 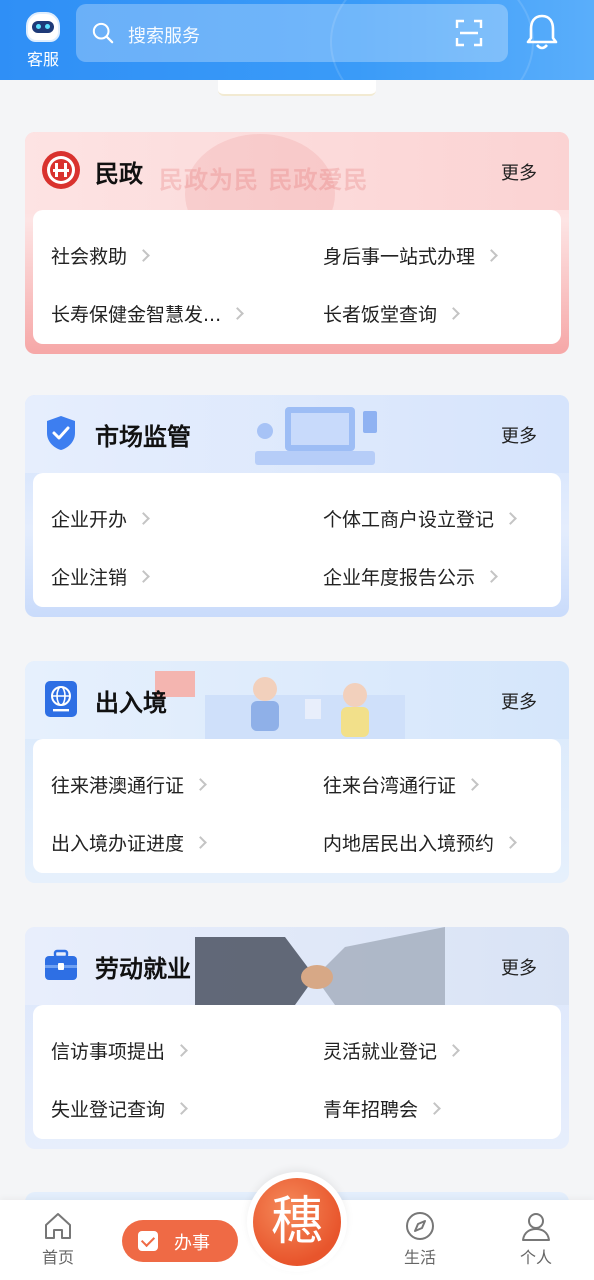 I want to click on card-header: 劳动就业 更多, so click(x=297, y=966).